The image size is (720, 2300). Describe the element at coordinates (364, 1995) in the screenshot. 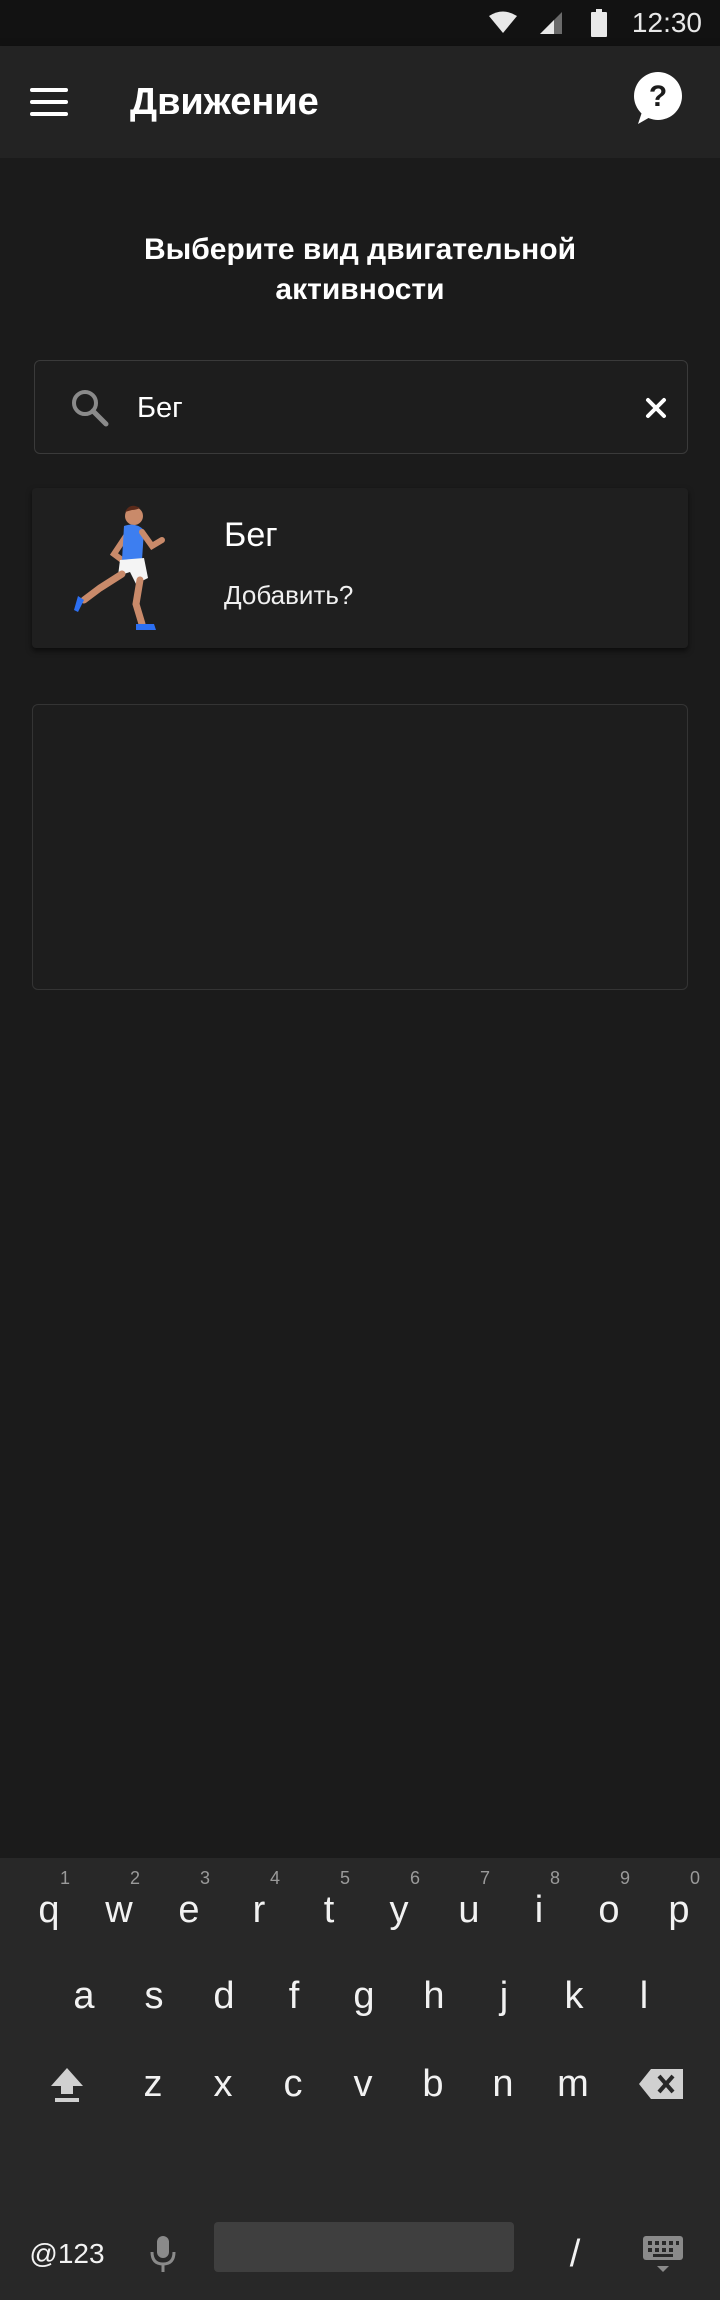

I see `key-label: g` at that location.